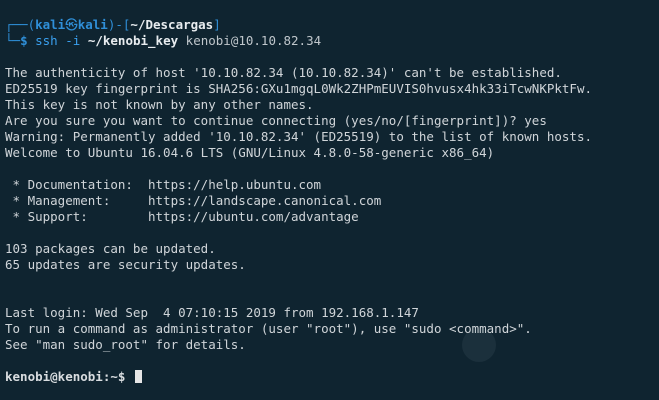  What do you see at coordinates (110, 248) in the screenshot?
I see `updates-line: 103 packages can be updated.` at bounding box center [110, 248].